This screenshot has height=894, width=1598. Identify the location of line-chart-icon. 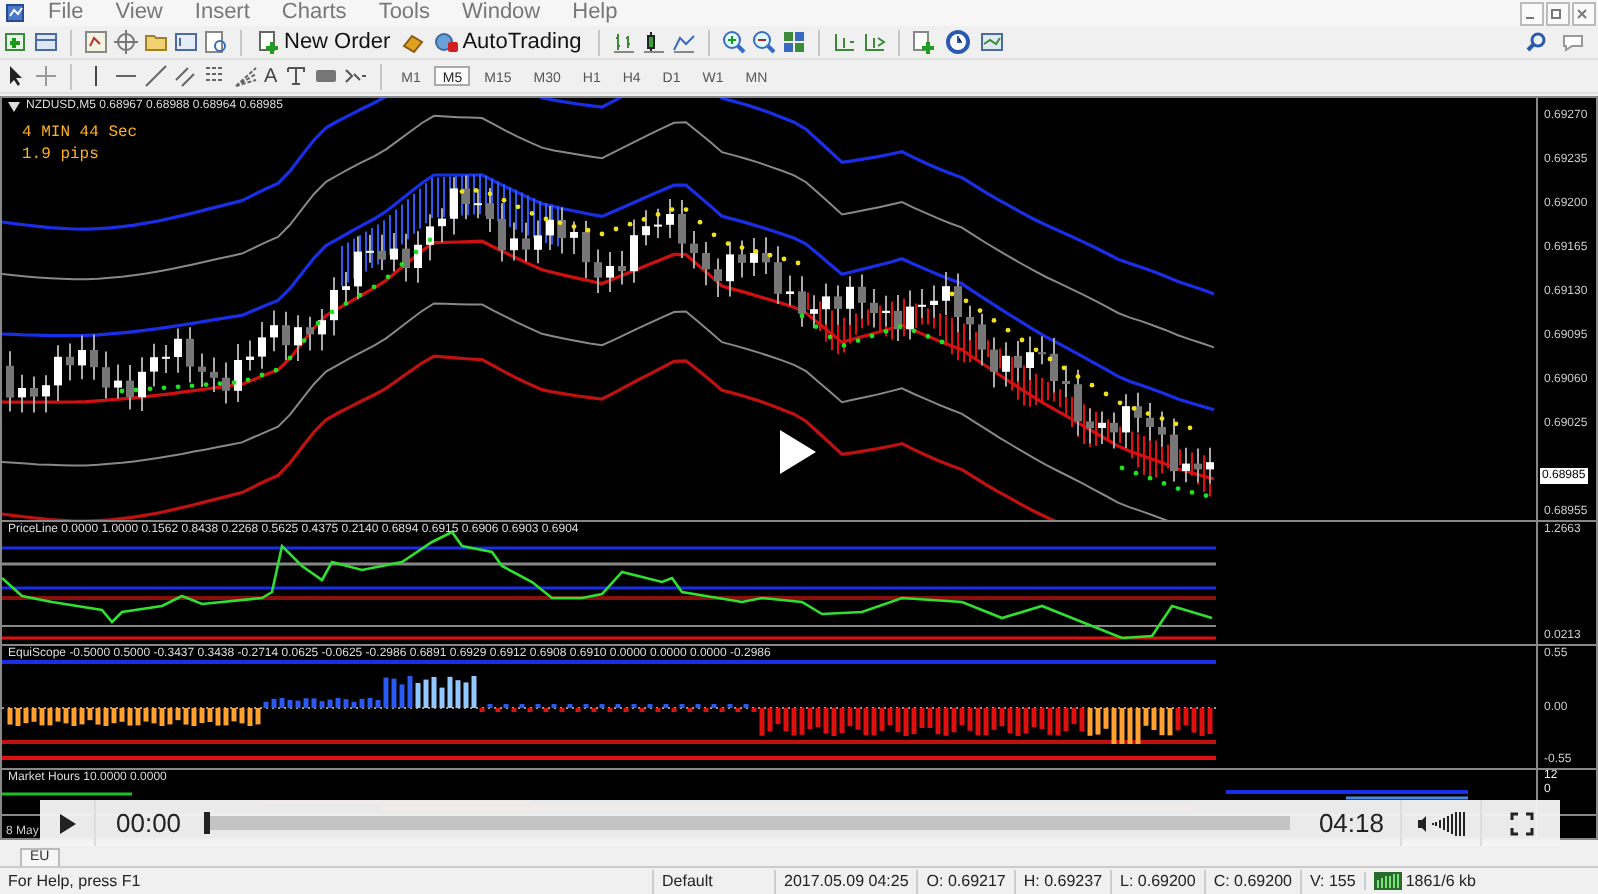
(683, 42).